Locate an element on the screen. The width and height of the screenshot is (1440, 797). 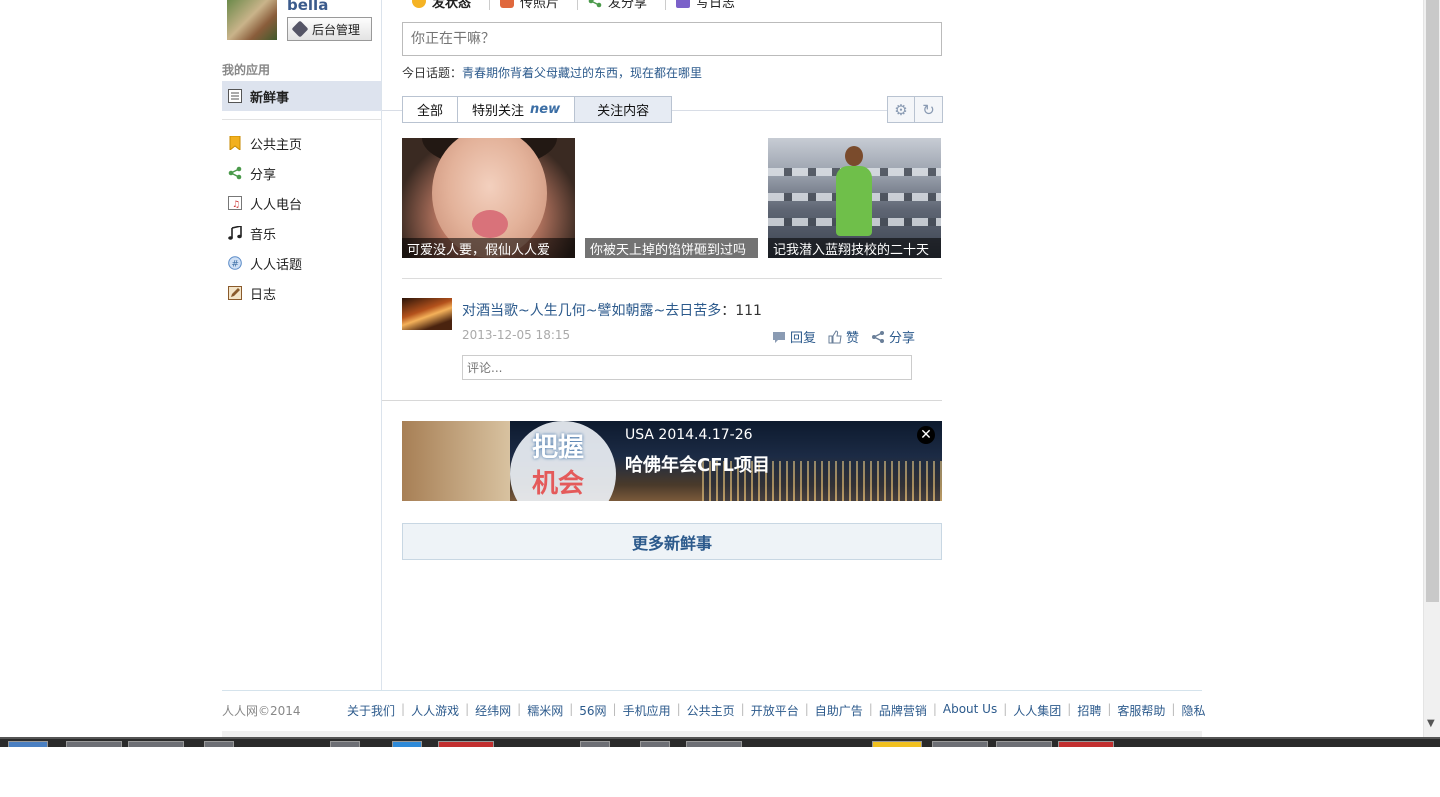
topic-icon: # is located at coordinates (235, 263).